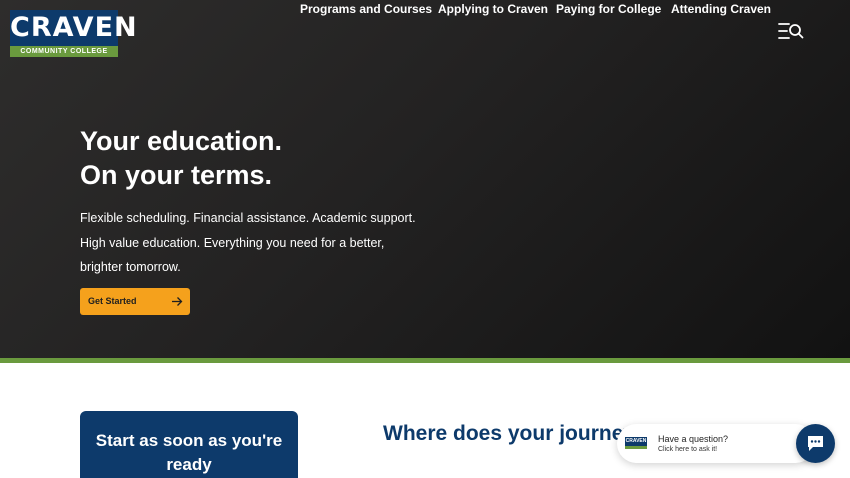 The width and height of the screenshot is (850, 478). Describe the element at coordinates (366, 9) in the screenshot. I see `nav-programs-and-courses: Programs and Courses` at that location.